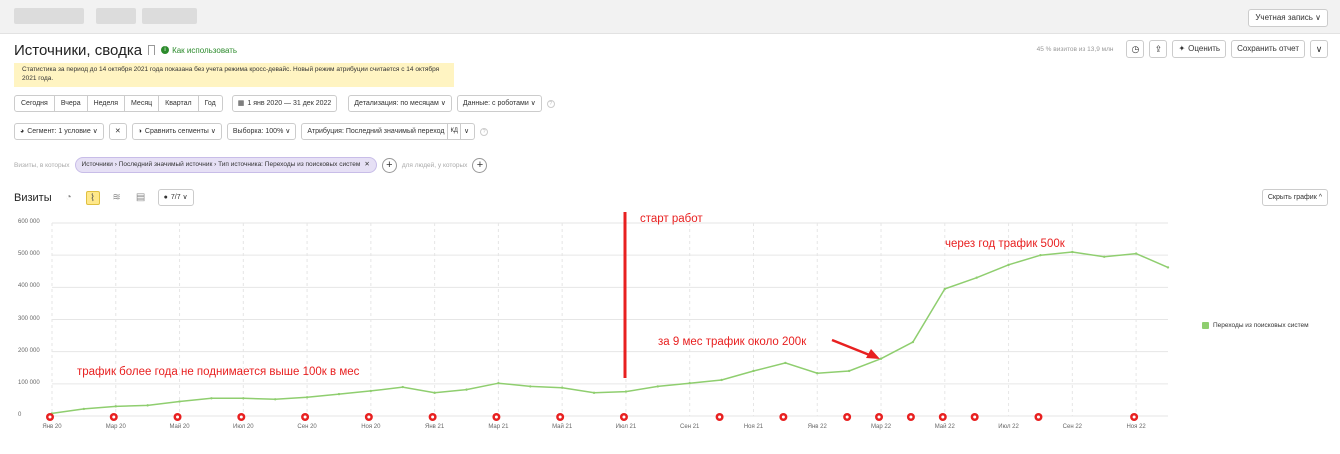 Image resolution: width=1340 pixels, height=454 pixels. What do you see at coordinates (562, 427) in the screenshot?
I see `x-tick-label: Май 21` at bounding box center [562, 427].